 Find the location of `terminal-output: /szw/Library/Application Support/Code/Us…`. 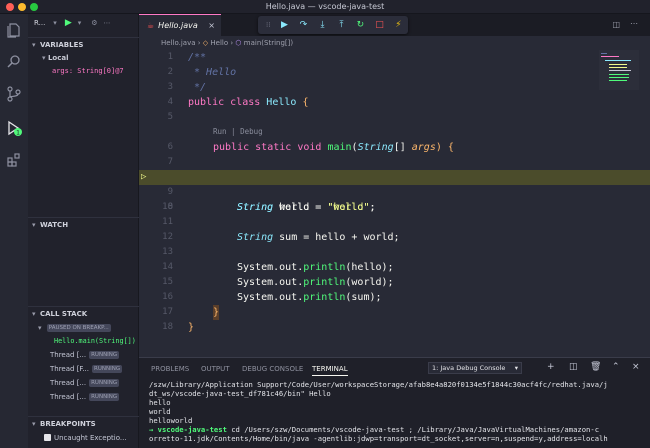

terminal-output: /szw/Library/Application Support/Code/Us… is located at coordinates (396, 411).